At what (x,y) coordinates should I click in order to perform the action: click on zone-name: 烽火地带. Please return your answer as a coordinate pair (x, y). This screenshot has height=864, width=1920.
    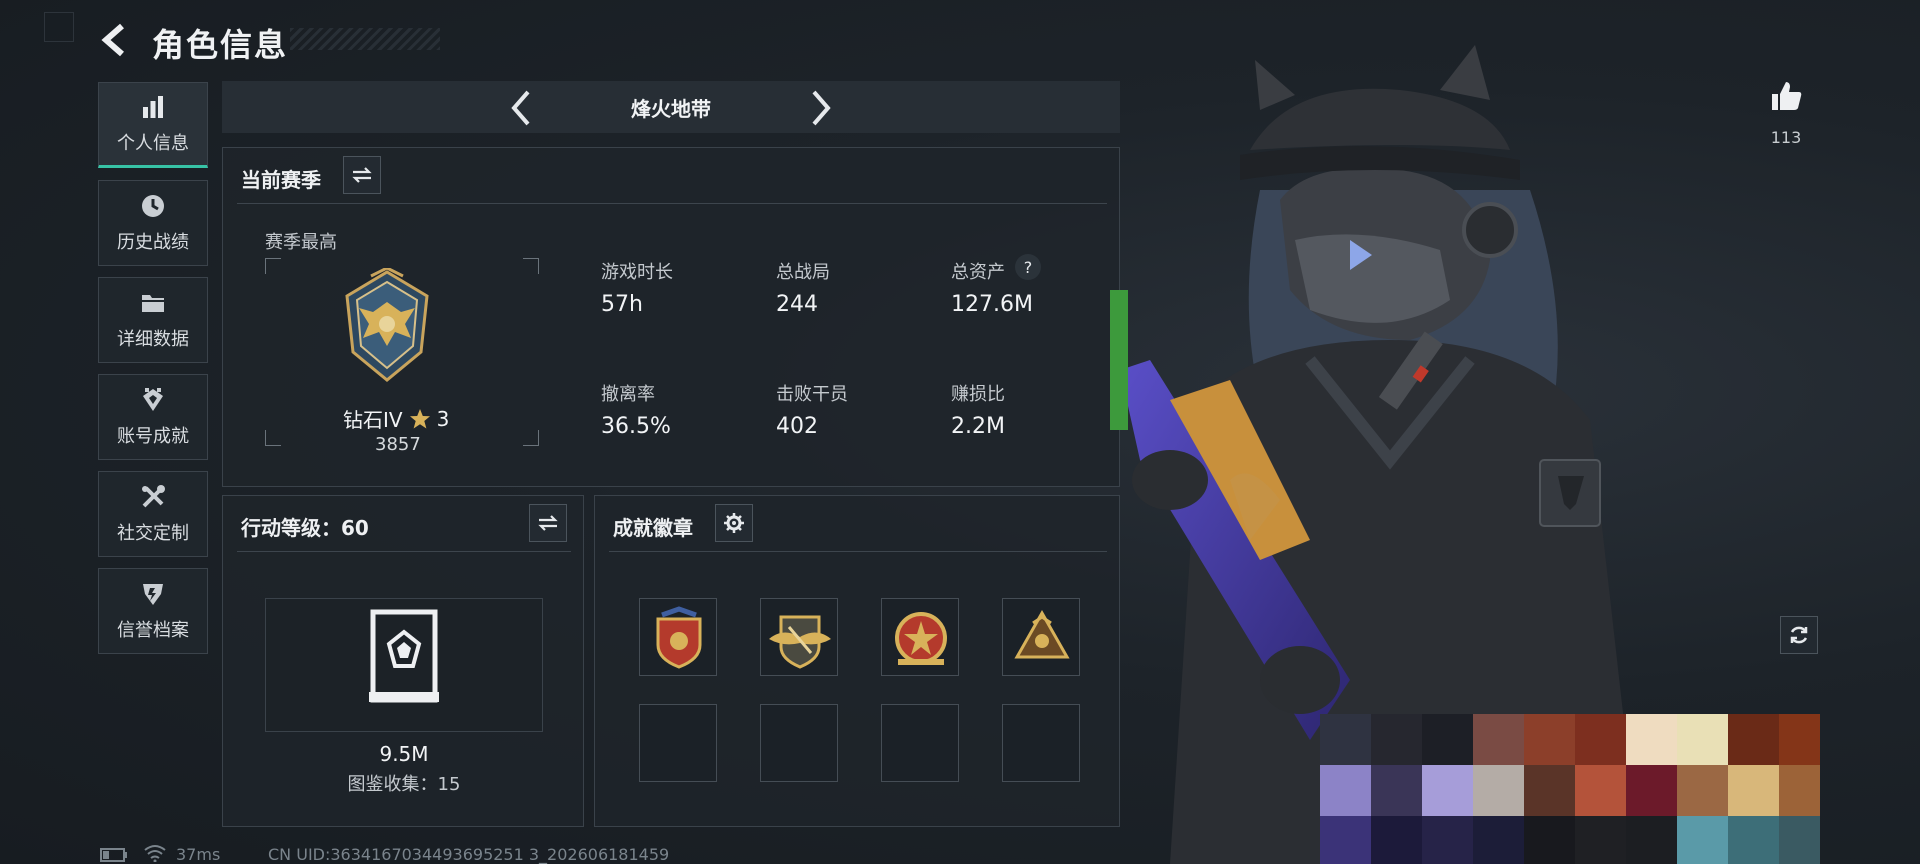
    Looking at the image, I should click on (671, 108).